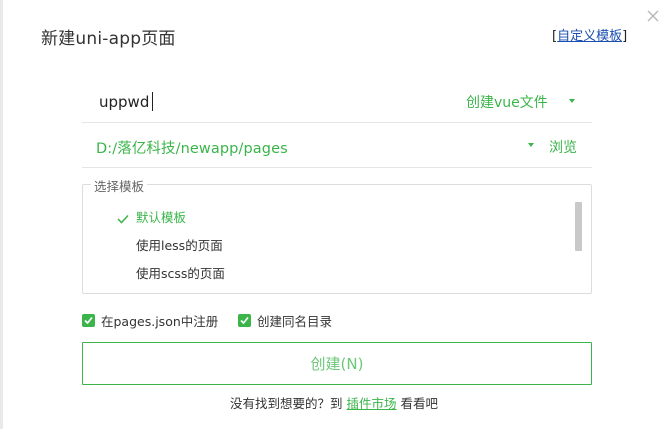 Image resolution: width=668 pixels, height=429 pixels. What do you see at coordinates (295, 321) in the screenshot?
I see `create-same-name-dir-label: 创建同名目录` at bounding box center [295, 321].